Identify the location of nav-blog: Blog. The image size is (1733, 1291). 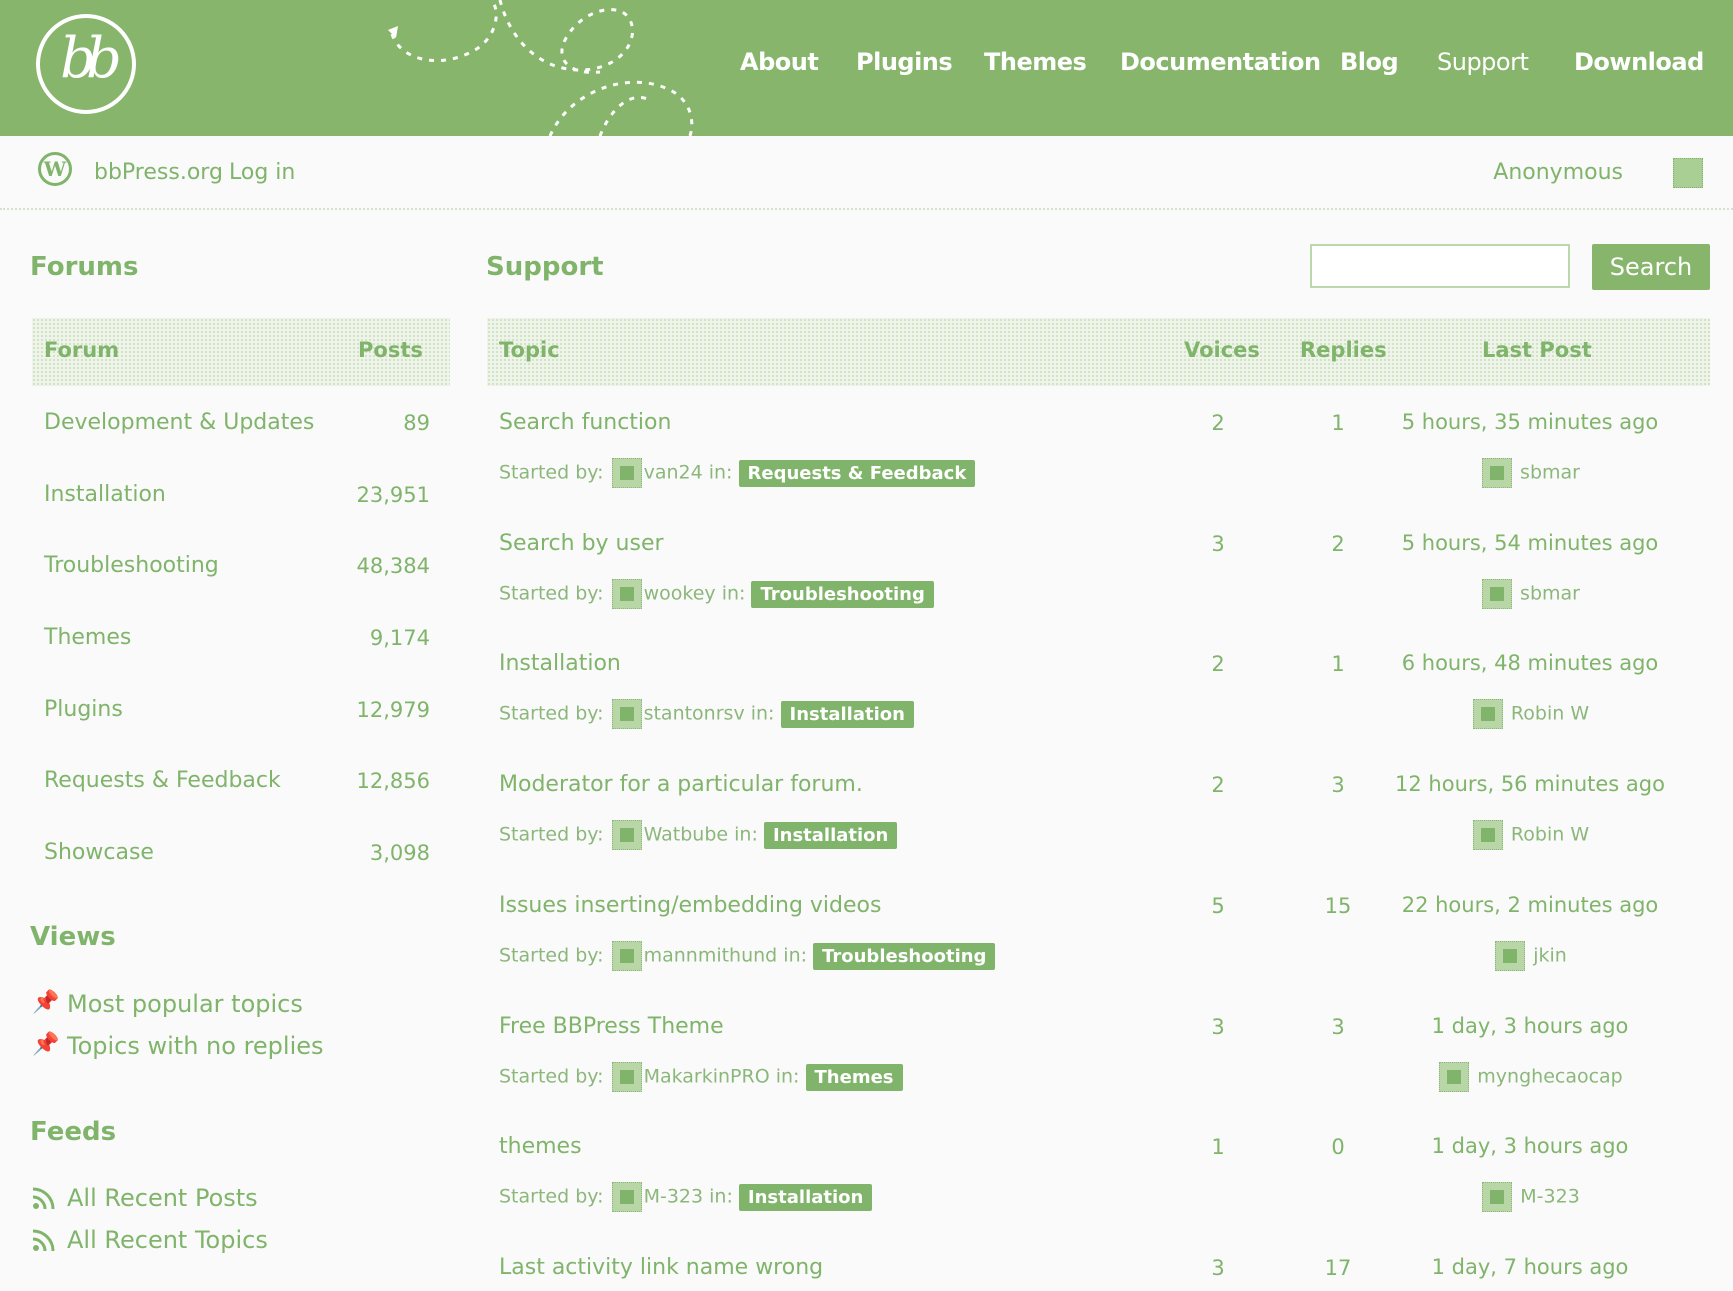
(1369, 68).